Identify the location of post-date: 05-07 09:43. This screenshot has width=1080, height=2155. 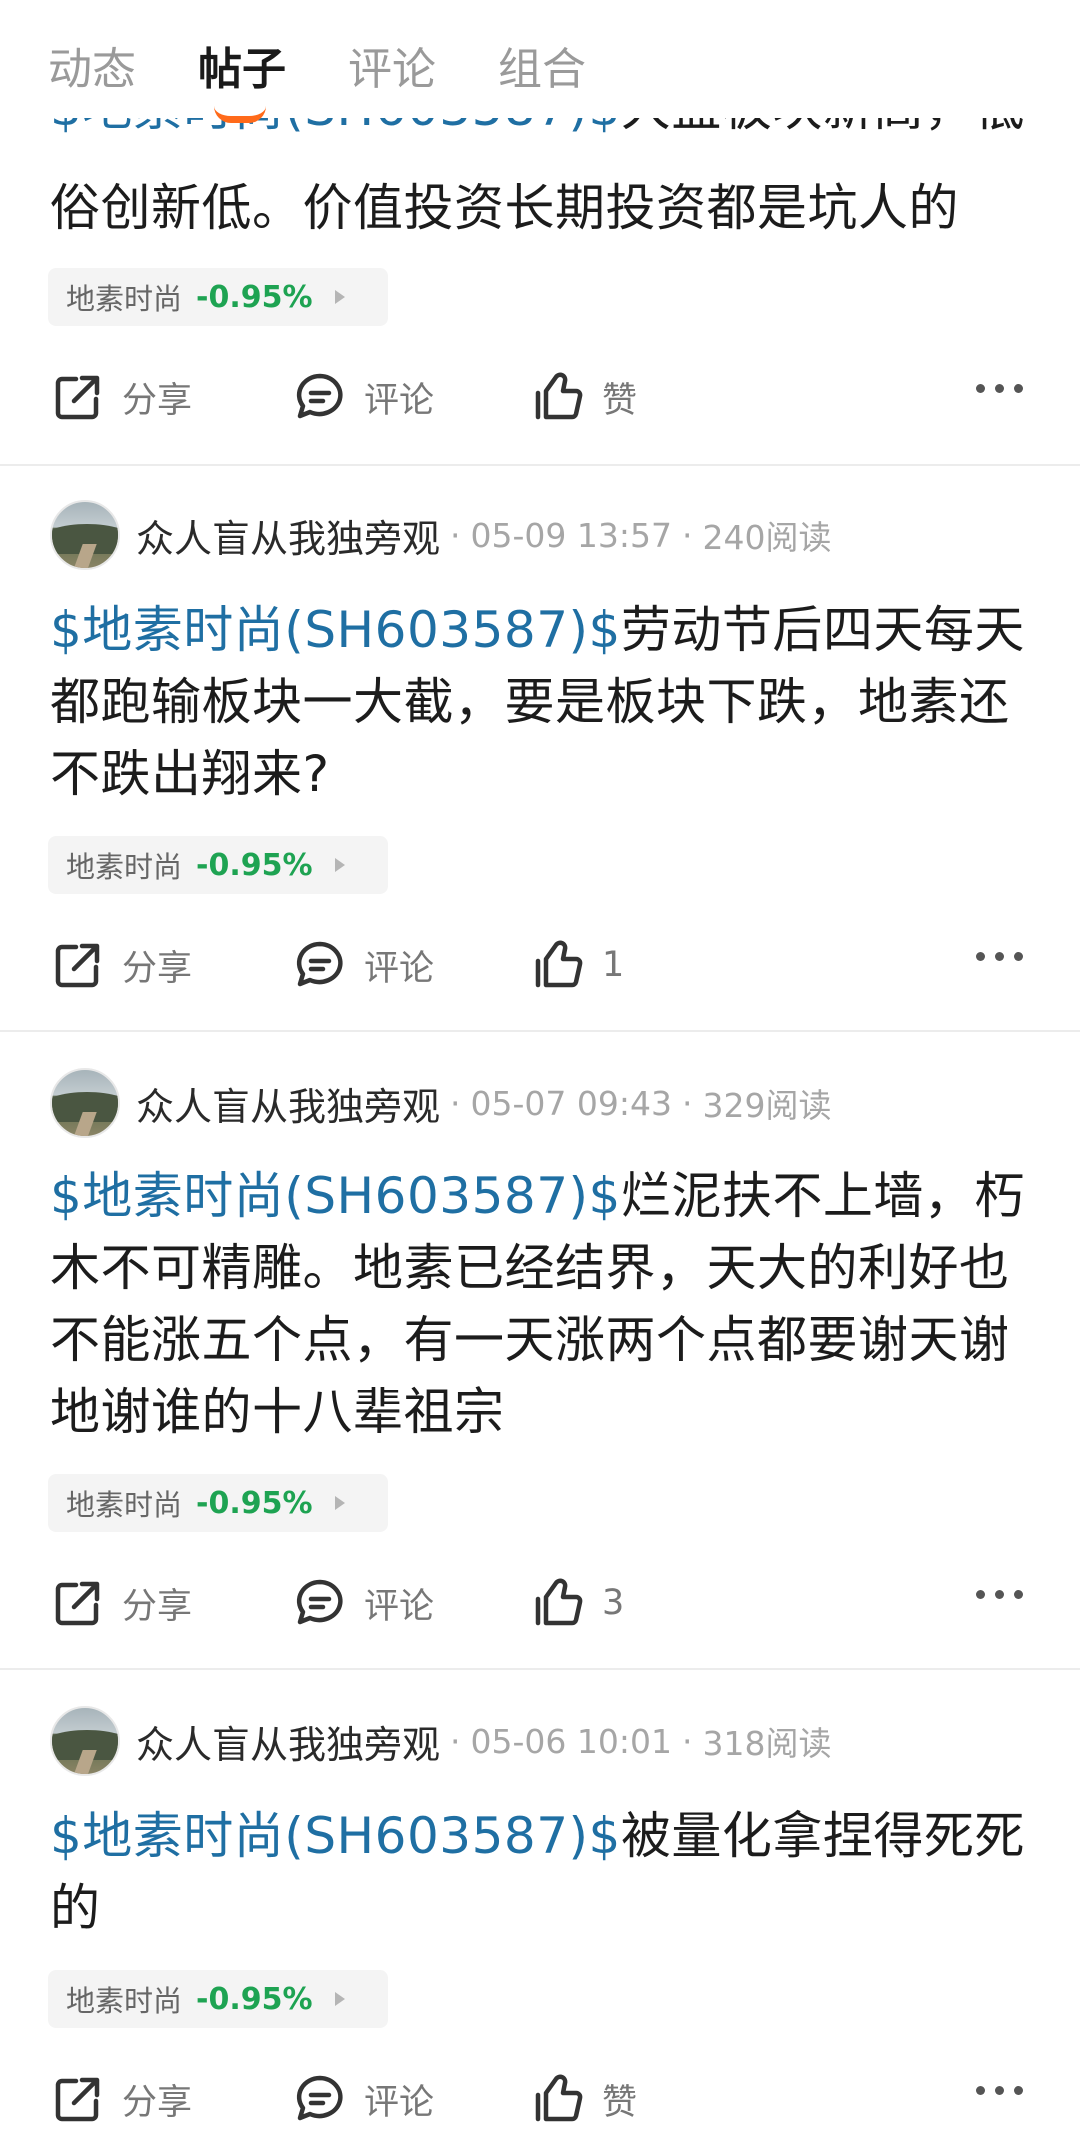
(571, 1103).